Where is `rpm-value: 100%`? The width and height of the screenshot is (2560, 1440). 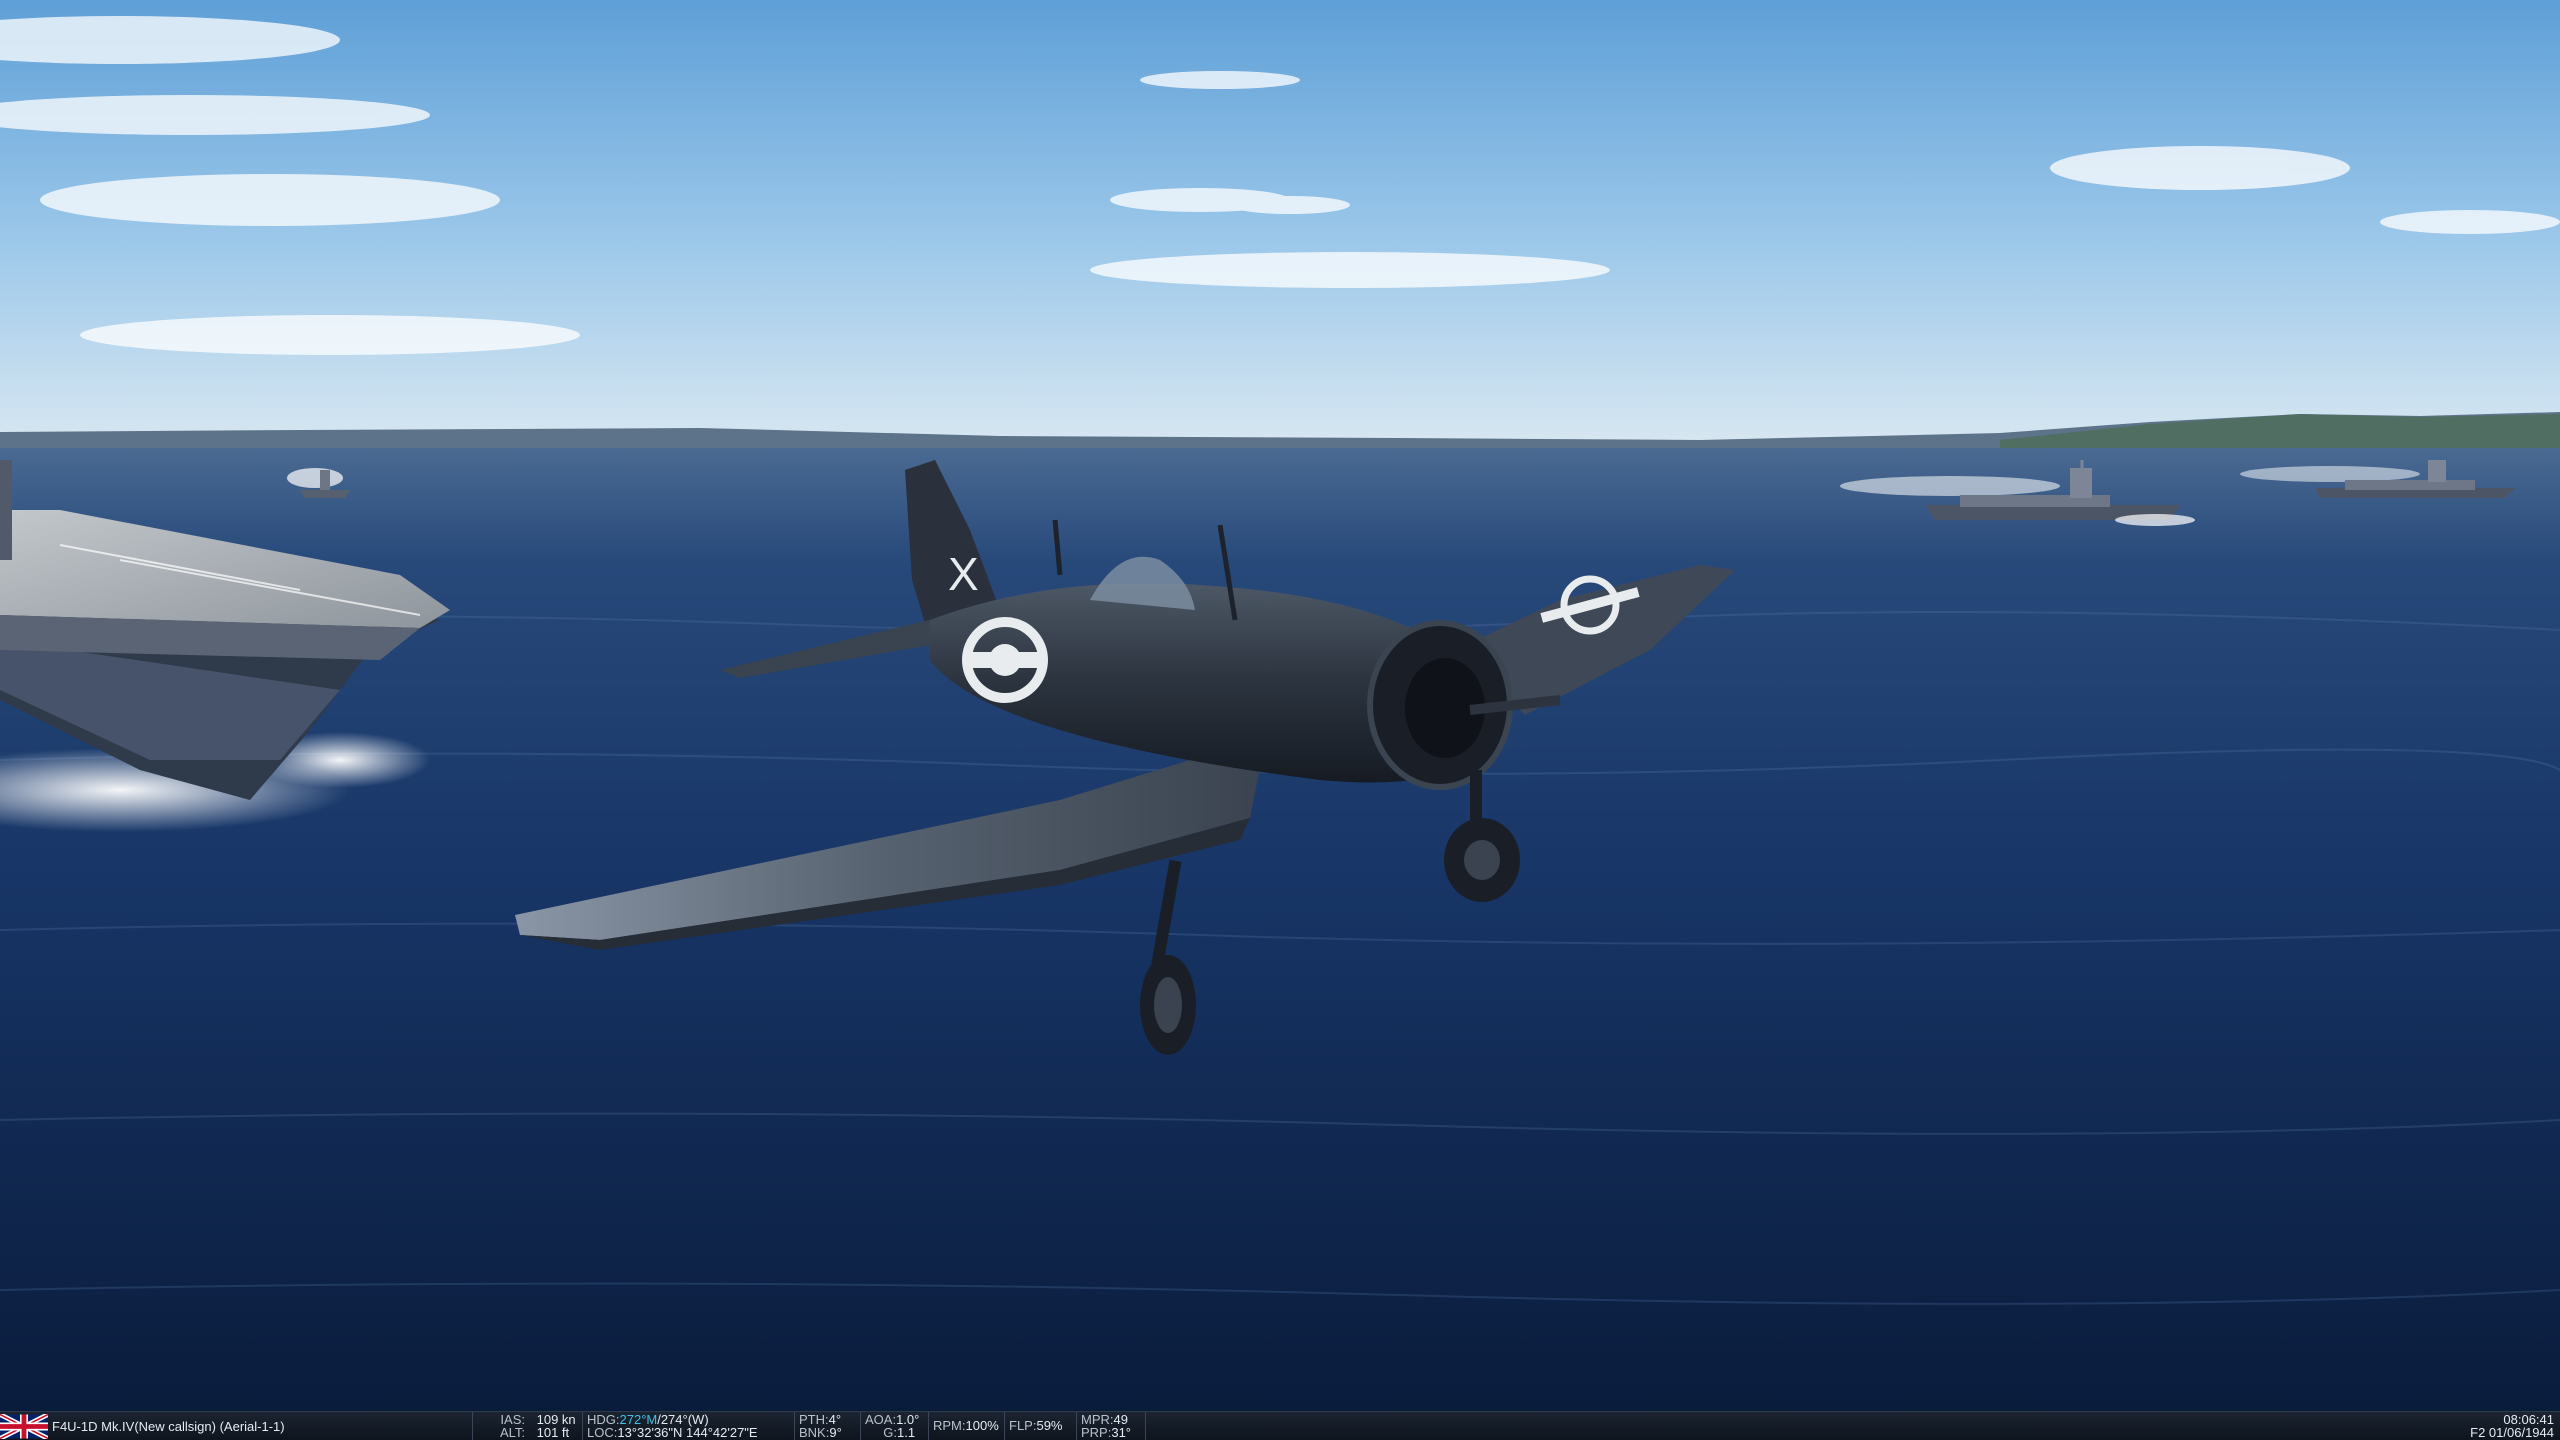
rpm-value: 100% is located at coordinates (982, 1425).